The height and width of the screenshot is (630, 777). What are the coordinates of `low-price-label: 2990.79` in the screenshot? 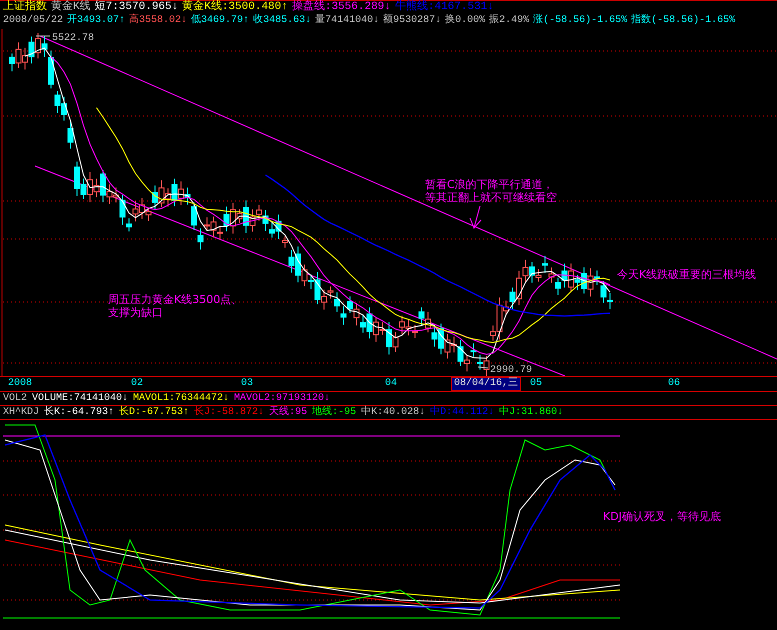 It's located at (511, 370).